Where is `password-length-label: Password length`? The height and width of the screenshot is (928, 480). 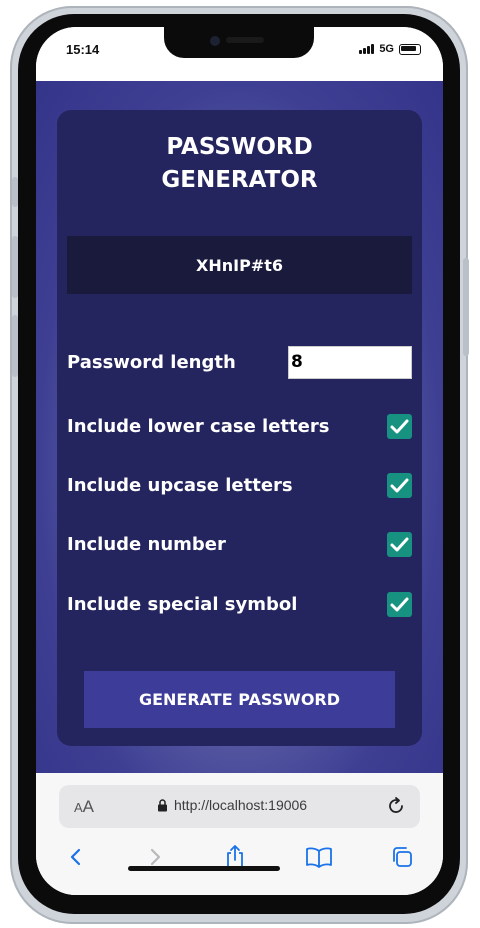 password-length-label: Password length is located at coordinates (151, 362).